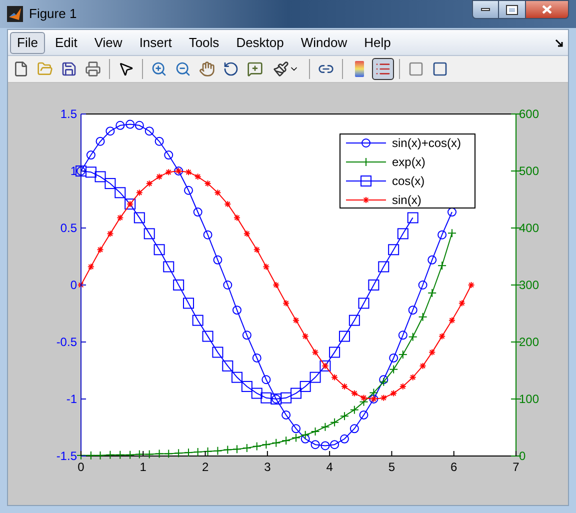 Image resolution: width=576 pixels, height=513 pixels. I want to click on tick-label: 1.5, so click(68, 114).